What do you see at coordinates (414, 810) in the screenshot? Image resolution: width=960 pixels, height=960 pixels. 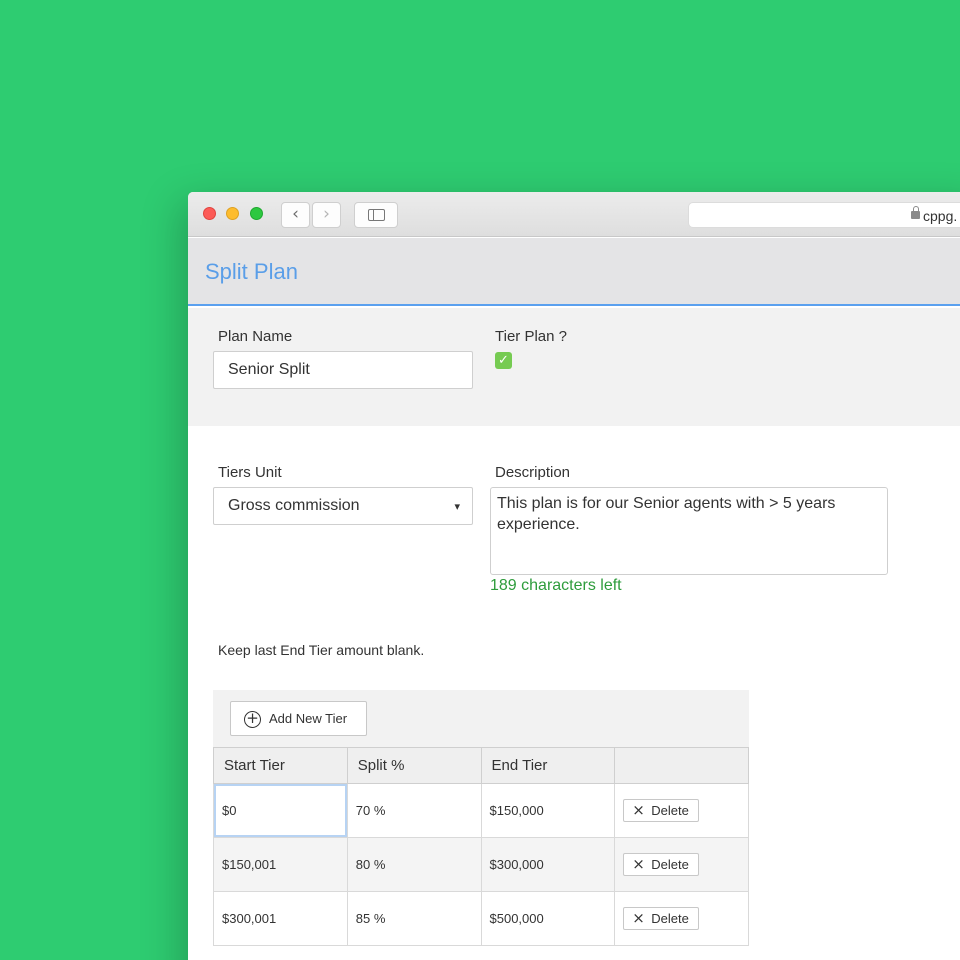 I see `split-cell: 70 %` at bounding box center [414, 810].